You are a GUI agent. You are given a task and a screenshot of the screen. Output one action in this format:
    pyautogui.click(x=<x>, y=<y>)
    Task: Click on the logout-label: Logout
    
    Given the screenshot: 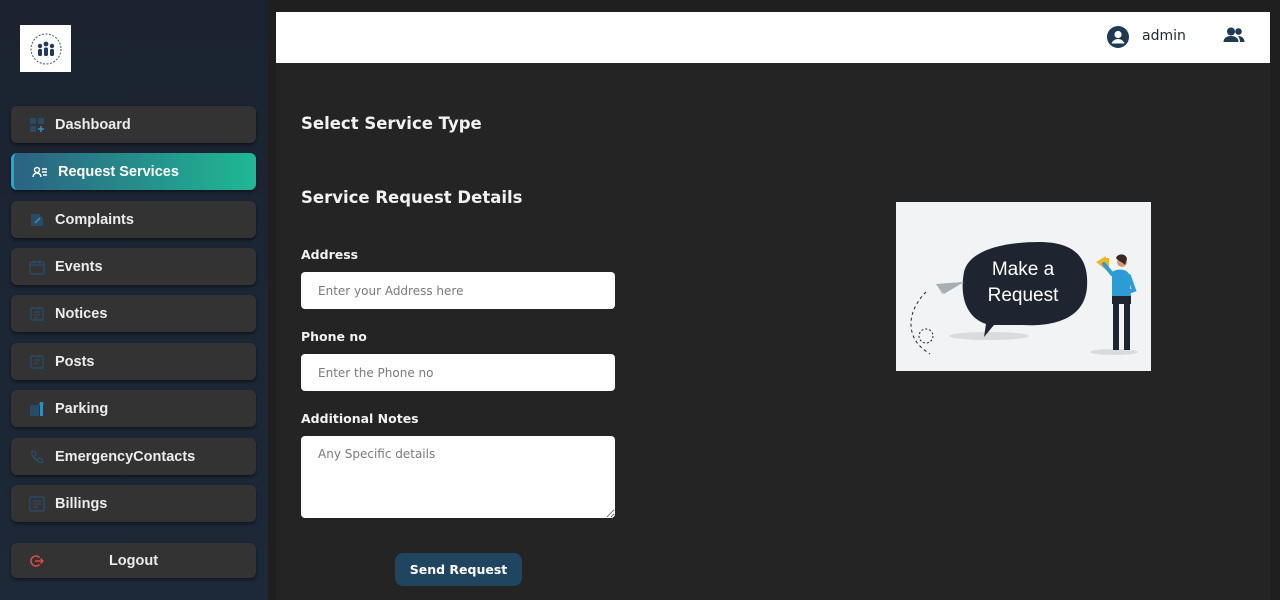 What is the action you would take?
    pyautogui.click(x=133, y=560)
    